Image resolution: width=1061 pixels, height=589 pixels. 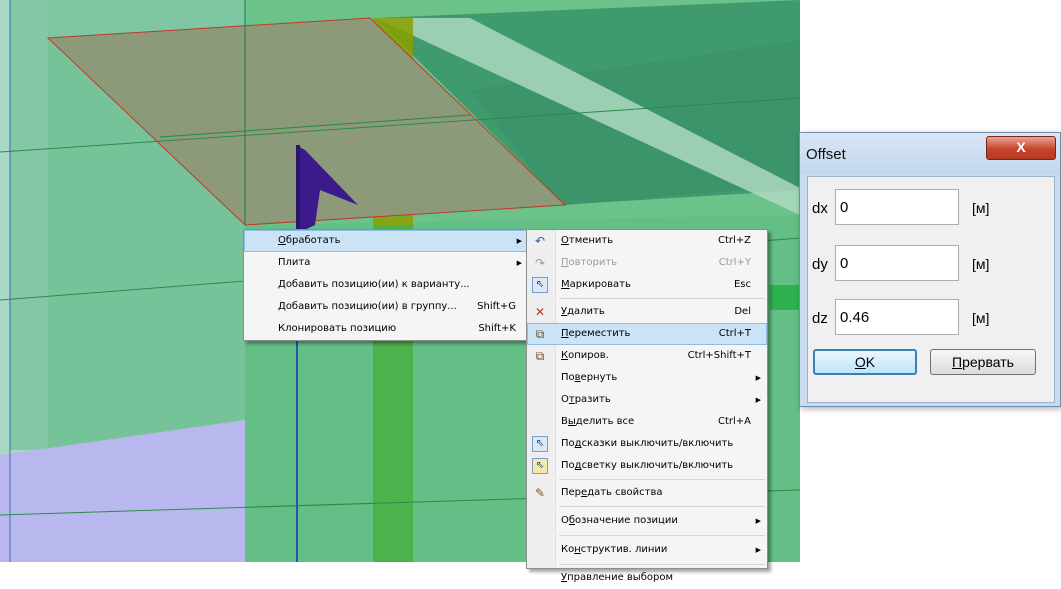 I want to click on menu-item-redo: ↷ Повторить Ctrl+Y, so click(x=647, y=263).